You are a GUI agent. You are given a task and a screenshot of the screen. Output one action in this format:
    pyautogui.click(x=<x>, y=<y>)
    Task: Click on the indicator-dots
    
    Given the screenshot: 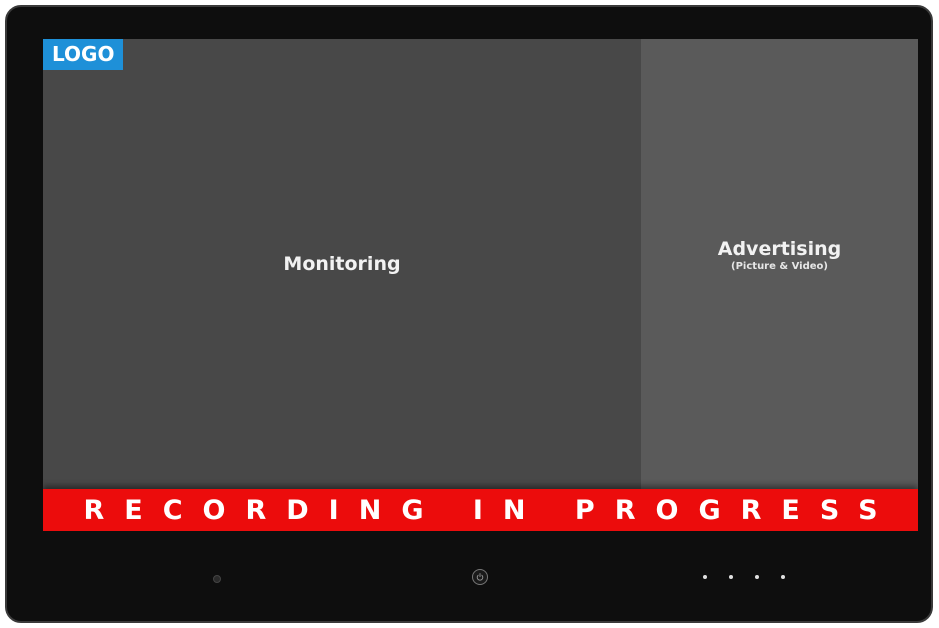 What is the action you would take?
    pyautogui.click(x=744, y=577)
    